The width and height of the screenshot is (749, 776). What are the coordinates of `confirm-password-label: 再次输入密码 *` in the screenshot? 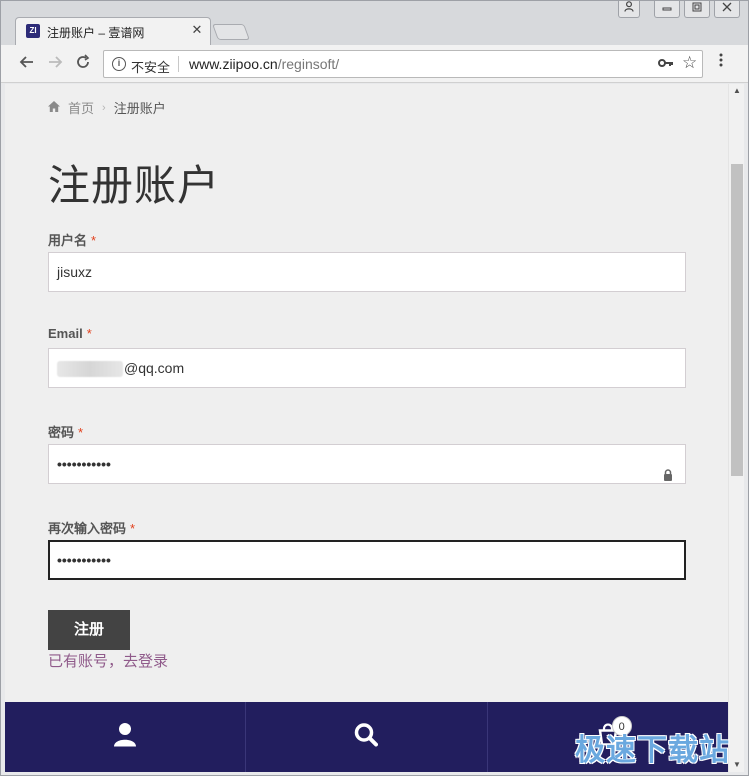 It's located at (91, 527).